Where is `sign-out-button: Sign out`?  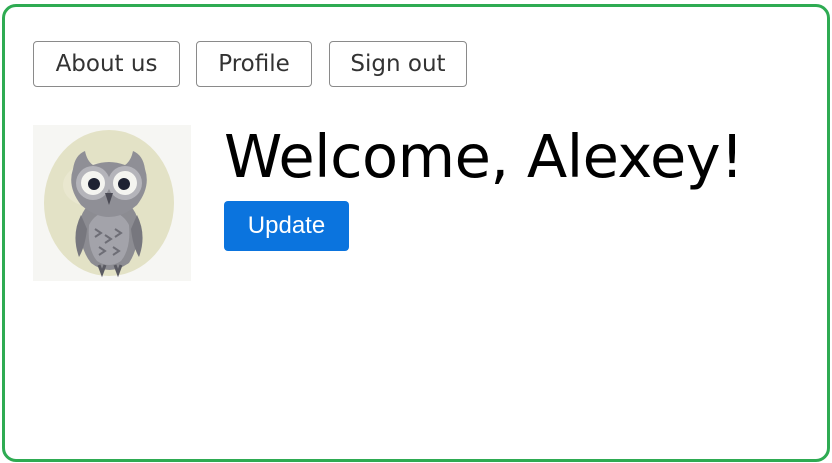
sign-out-button: Sign out is located at coordinates (398, 64).